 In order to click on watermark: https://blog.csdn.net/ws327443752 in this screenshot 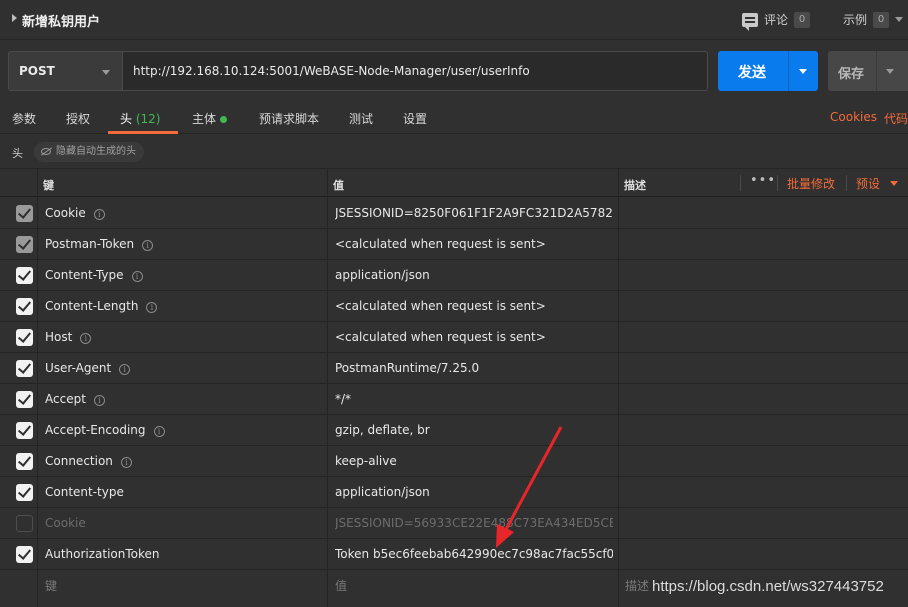, I will do `click(768, 586)`.